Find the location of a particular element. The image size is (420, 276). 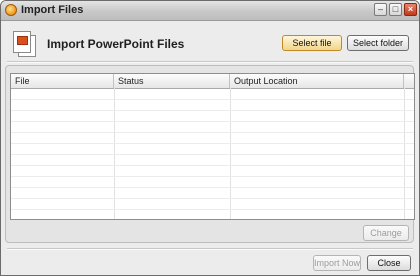

column-header-status: Status is located at coordinates (172, 81).